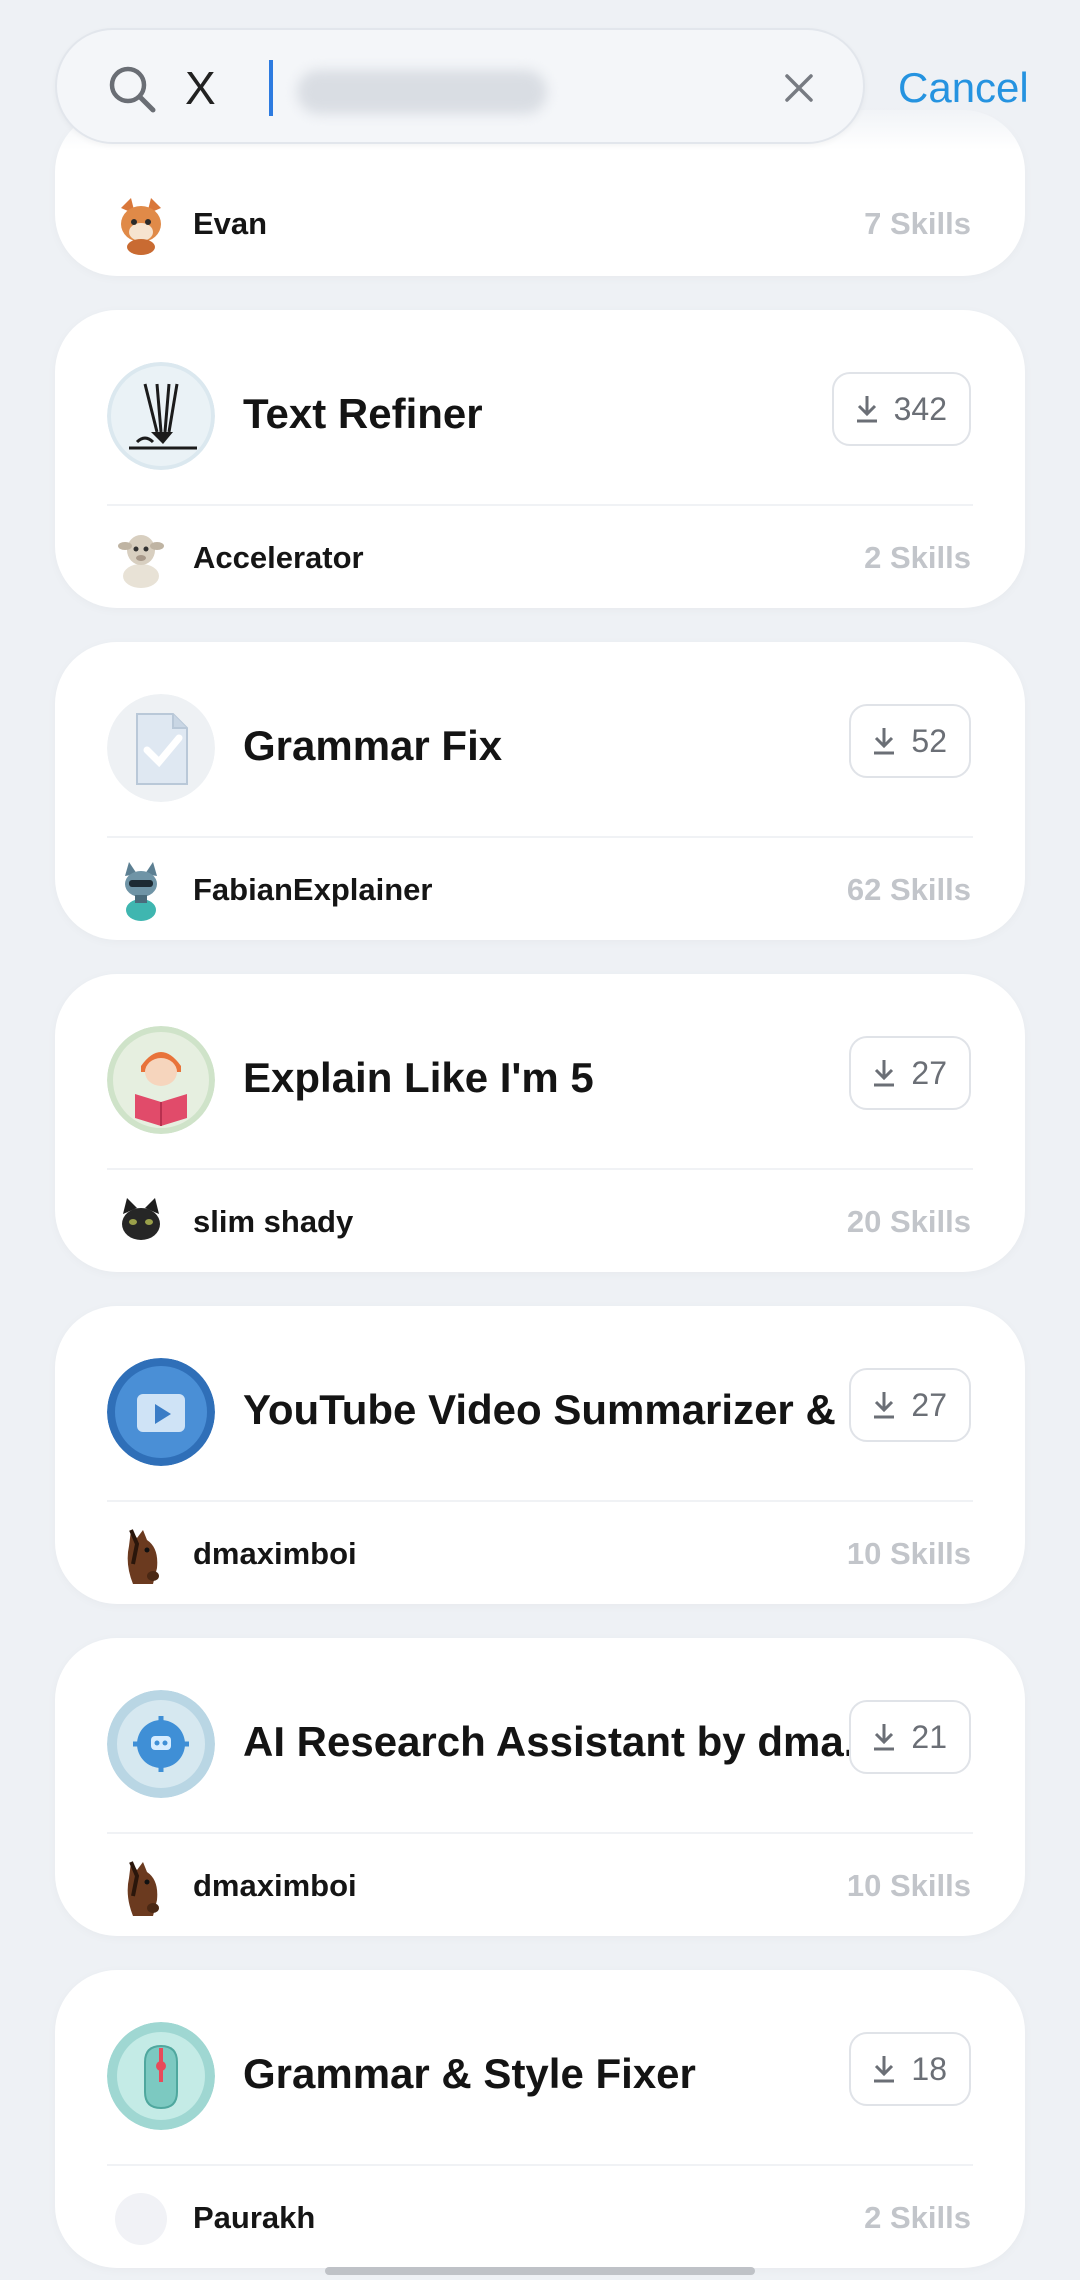  What do you see at coordinates (540, 739) in the screenshot?
I see `skill-header: Grammar Fix 52` at bounding box center [540, 739].